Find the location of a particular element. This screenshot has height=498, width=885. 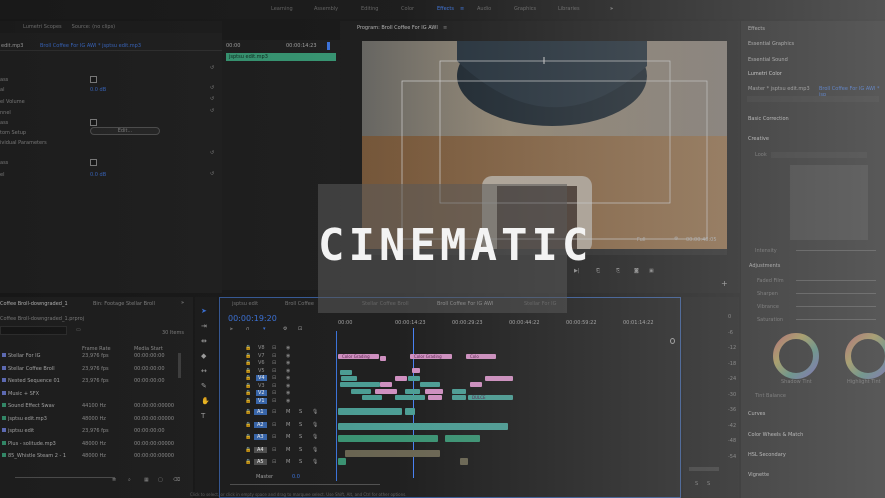

project-search-input is located at coordinates (33, 330).